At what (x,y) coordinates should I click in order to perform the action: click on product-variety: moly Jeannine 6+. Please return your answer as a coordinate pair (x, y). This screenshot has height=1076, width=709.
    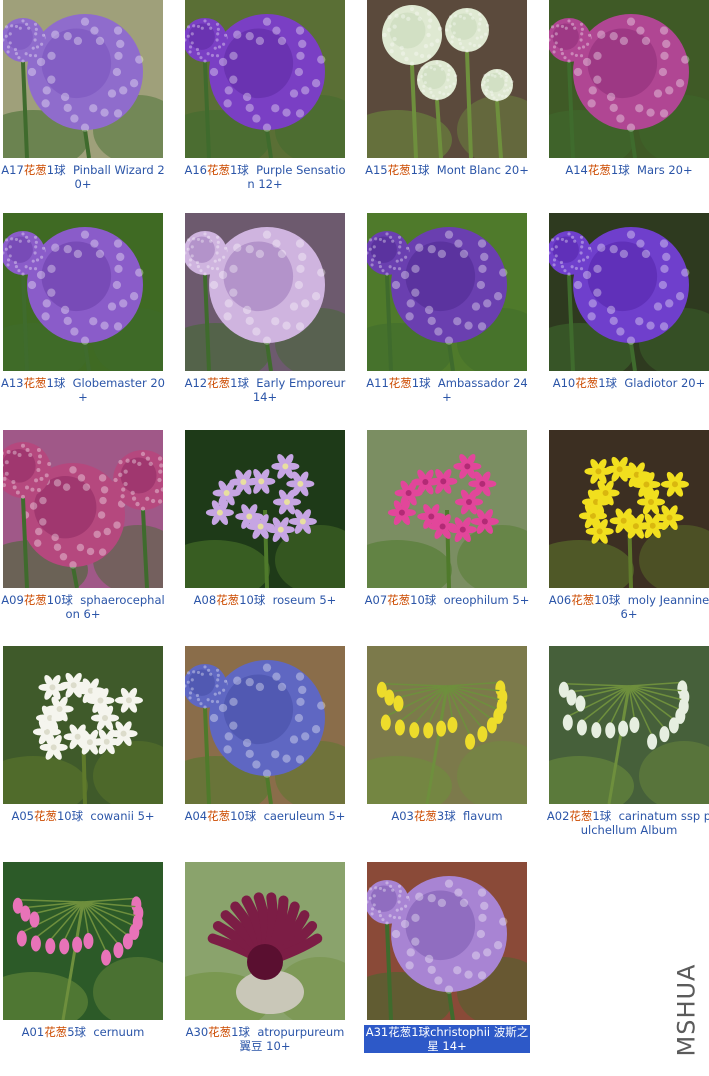
    Looking at the image, I should click on (664, 607).